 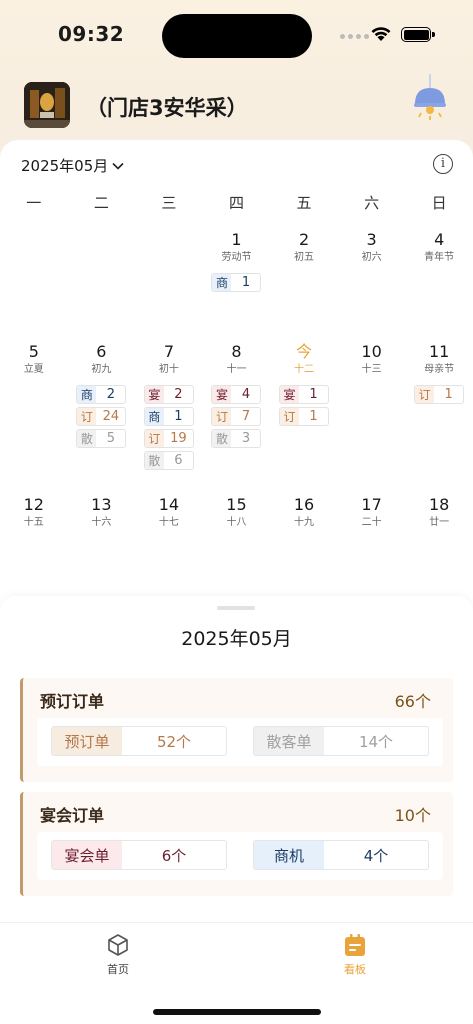 What do you see at coordinates (167, 107) in the screenshot?
I see `store-name: （门店3安华采）` at bounding box center [167, 107].